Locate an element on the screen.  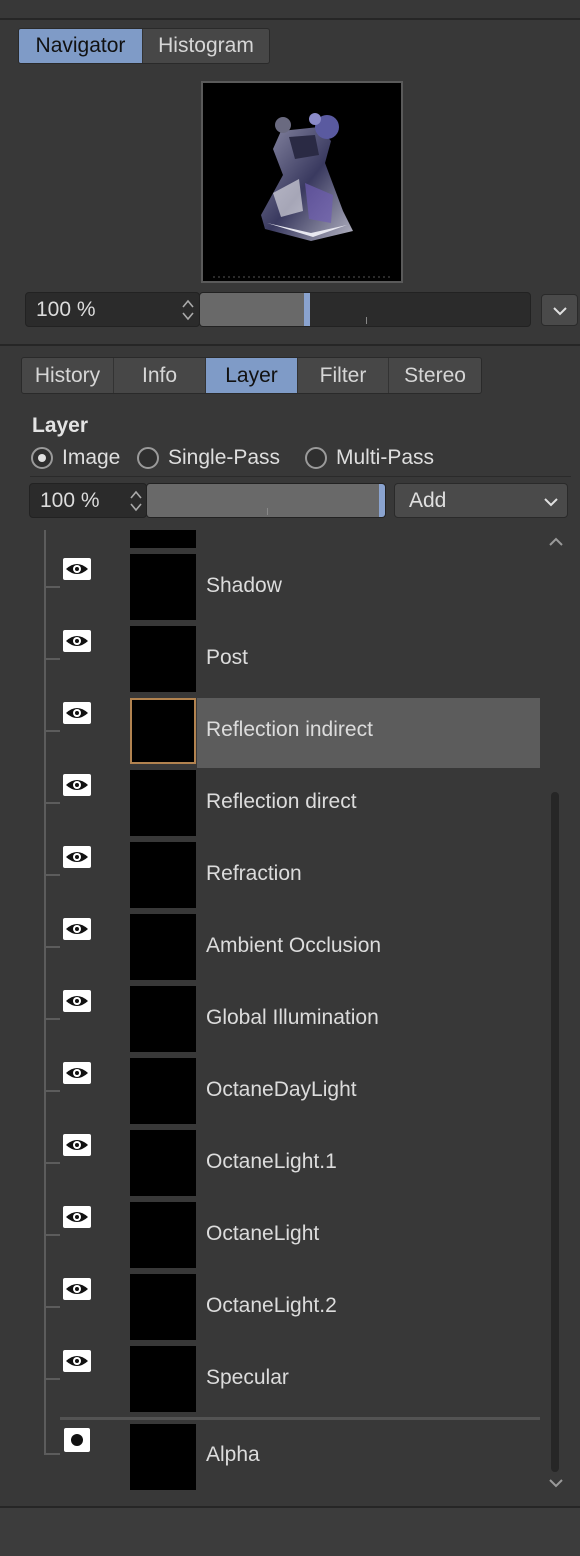
render-preview-image is located at coordinates (302, 182).